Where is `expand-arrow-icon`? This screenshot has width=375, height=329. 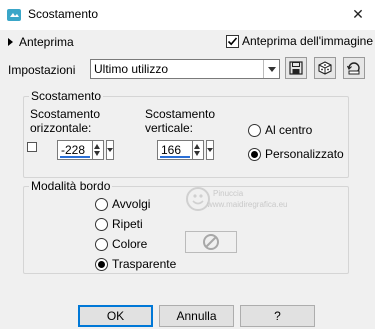 expand-arrow-icon is located at coordinates (10, 42).